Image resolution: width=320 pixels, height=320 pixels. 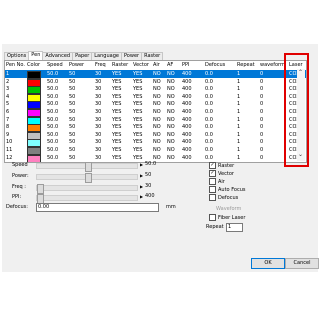 I want to click on cell-defocus: 0.0, so click(x=209, y=157).